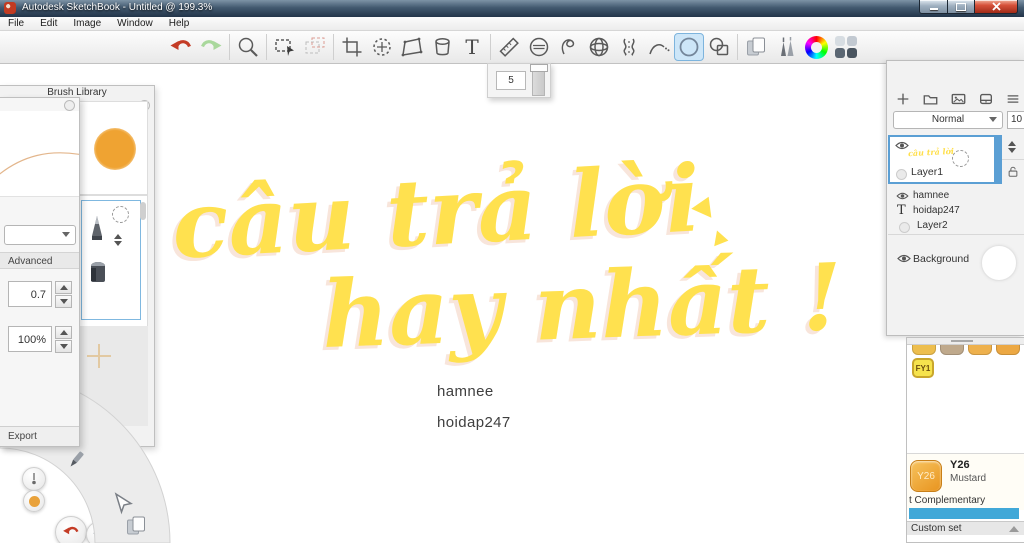 This screenshot has width=1024, height=543. What do you see at coordinates (948, 120) in the screenshot?
I see `blend-mode-dropdown: Normal` at bounding box center [948, 120].